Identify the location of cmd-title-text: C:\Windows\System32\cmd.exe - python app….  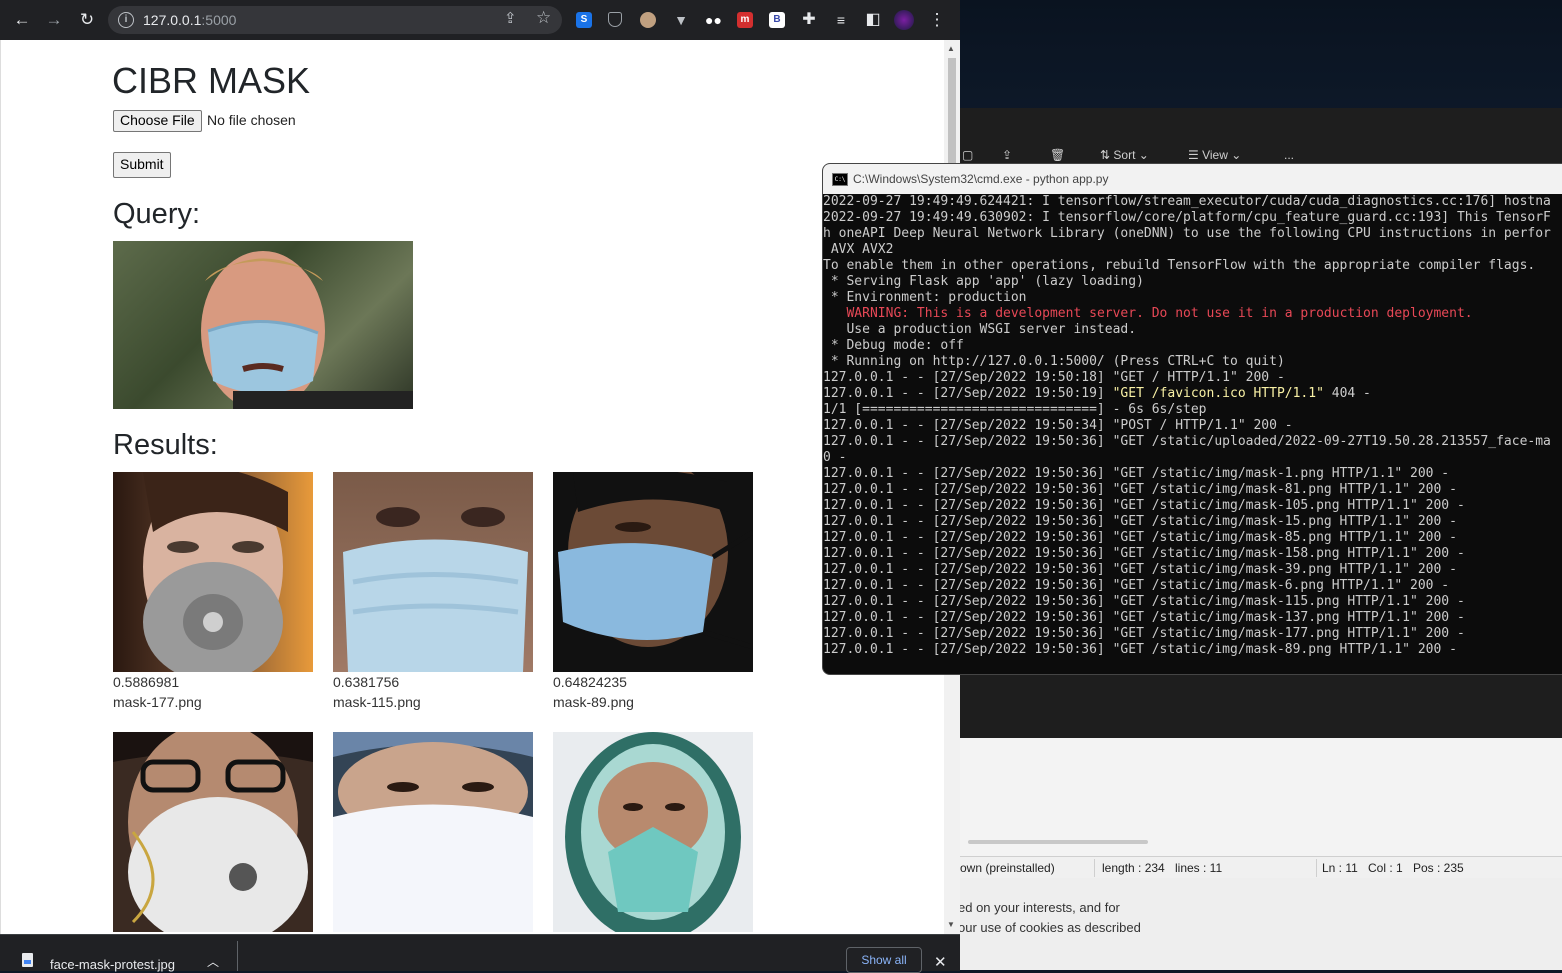
(981, 179).